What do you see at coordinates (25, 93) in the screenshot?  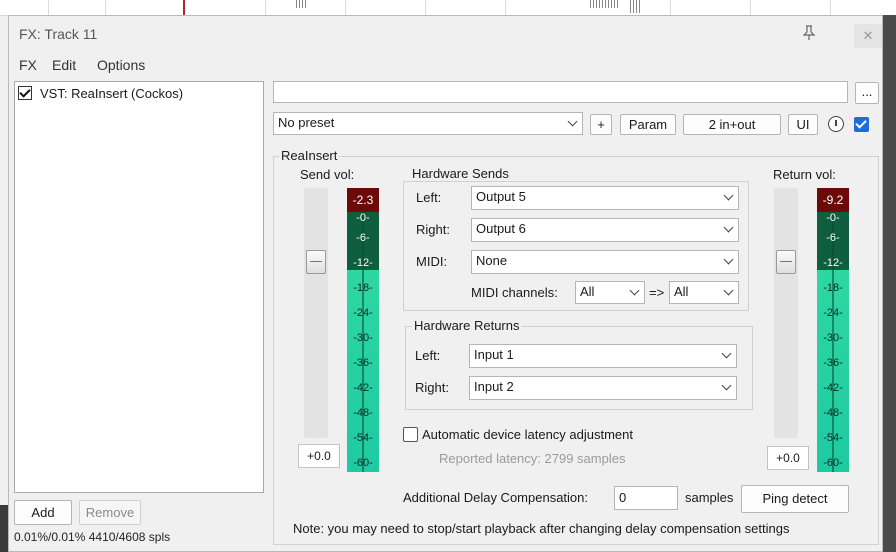 I see `fx-enable-checkbox` at bounding box center [25, 93].